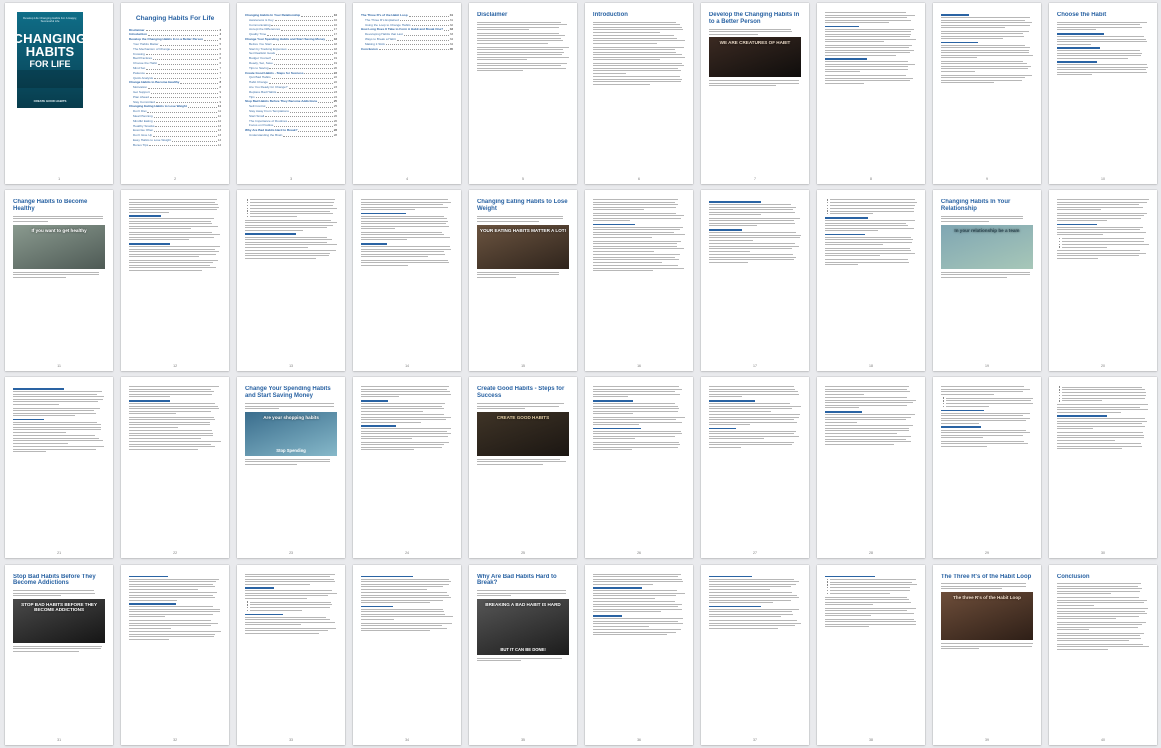 The image size is (1161, 748). What do you see at coordinates (871, 200) in the screenshot?
I see `bullet-item` at bounding box center [871, 200].